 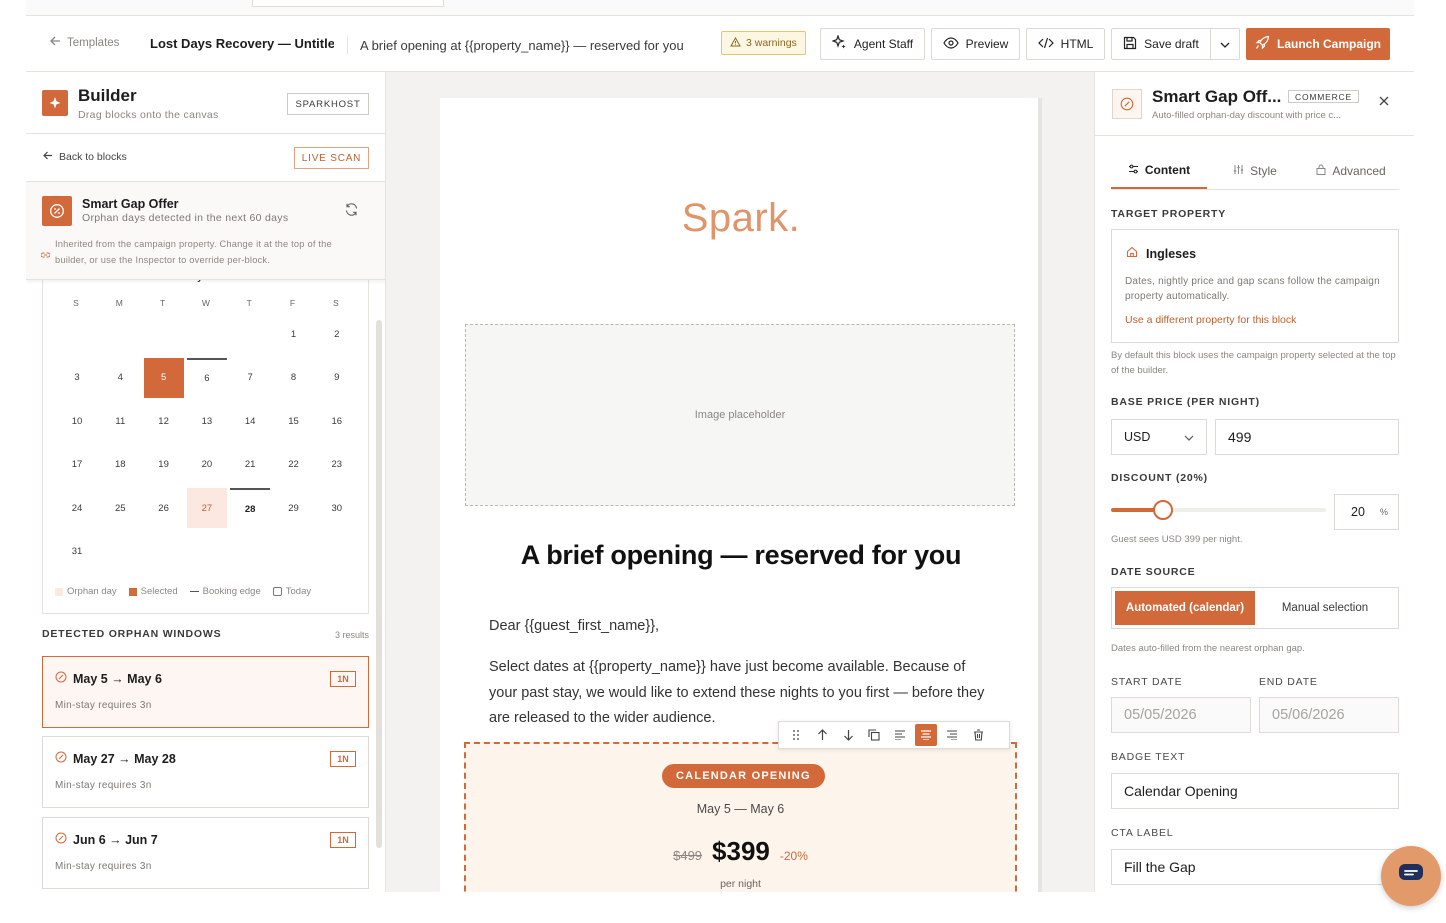 I want to click on calendar-day: 19, so click(x=164, y=465).